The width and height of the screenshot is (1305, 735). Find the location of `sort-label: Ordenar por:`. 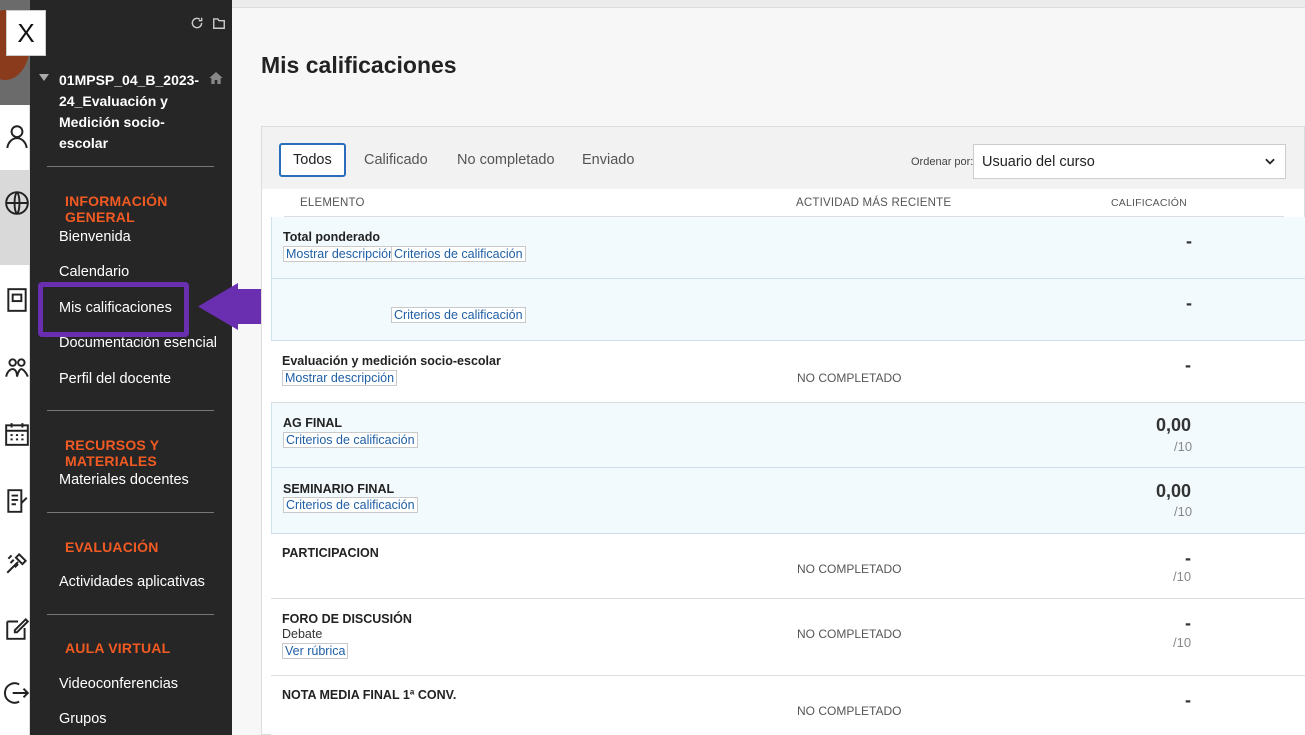

sort-label: Ordenar por: is located at coordinates (942, 162).